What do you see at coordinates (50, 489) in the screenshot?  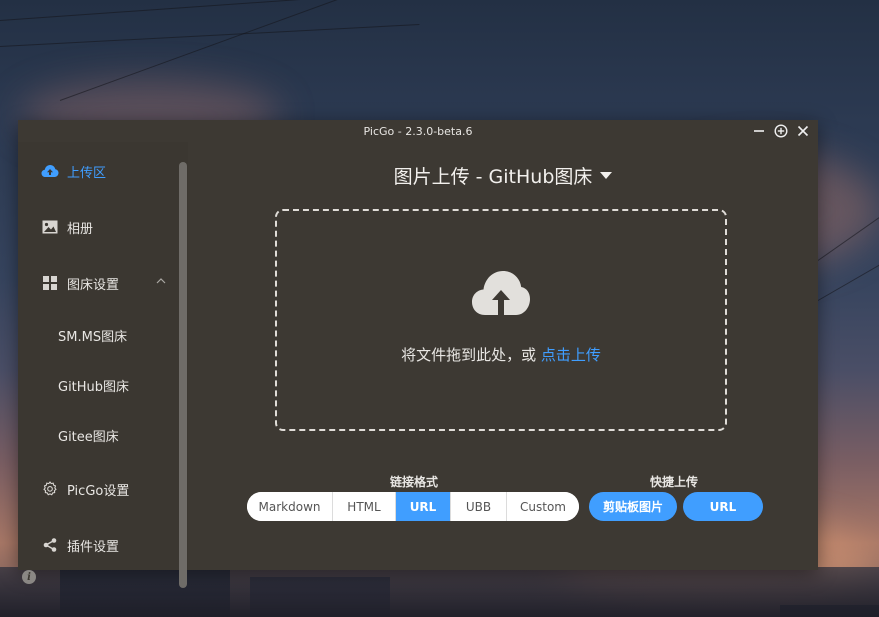 I see `gear-icon` at bounding box center [50, 489].